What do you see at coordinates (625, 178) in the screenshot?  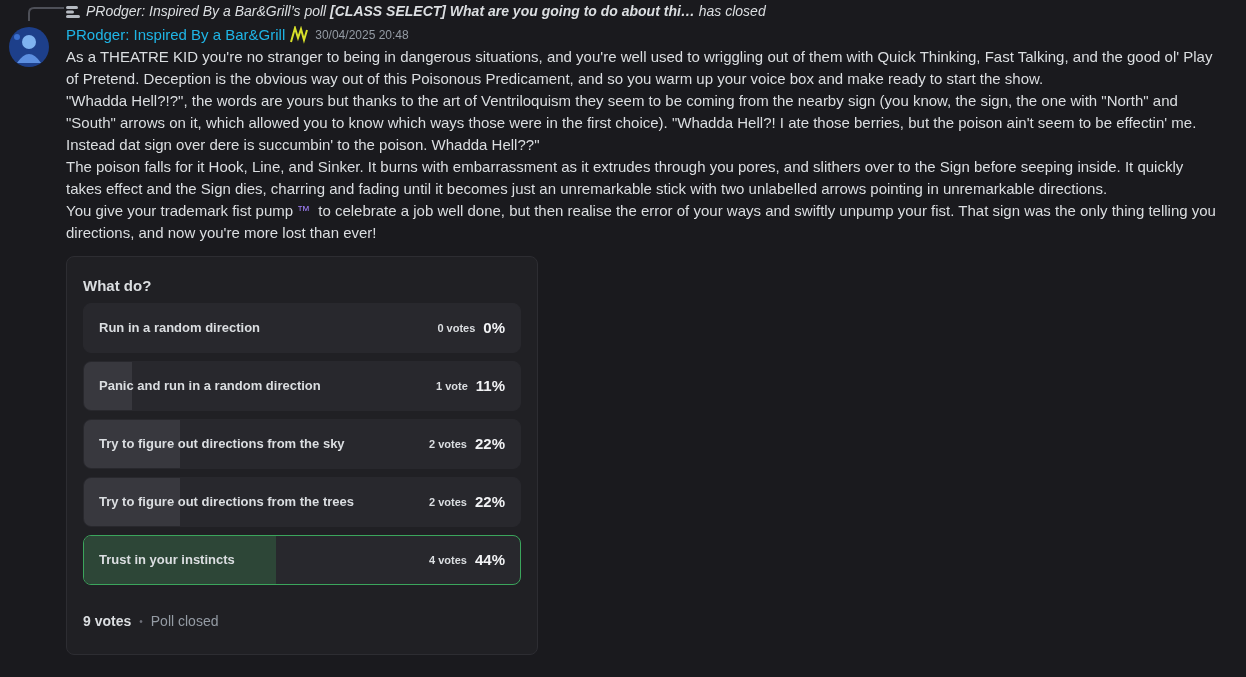 I see `message-paragraph: The poison falls for it Hook, Line, and Sinker. It burns with embarrassment as it extrudes through you pores, and slithers over to the Sign before seeping inside. It quickly takes effect and the Sign dies, charring and fading until it becomes just an unremarkable stick with two unlabelled arrows pointing in unremarkable directions.` at bounding box center [625, 178].